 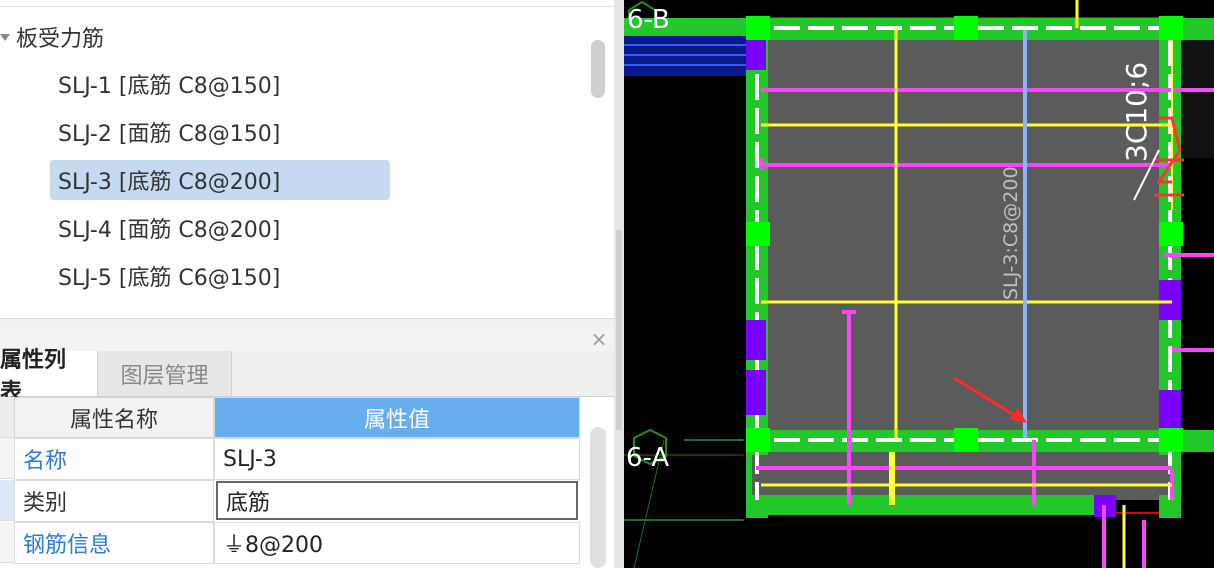 What do you see at coordinates (220, 276) in the screenshot?
I see `tree-item-slj-5: SLJ-5 [底筋 C6@150]` at bounding box center [220, 276].